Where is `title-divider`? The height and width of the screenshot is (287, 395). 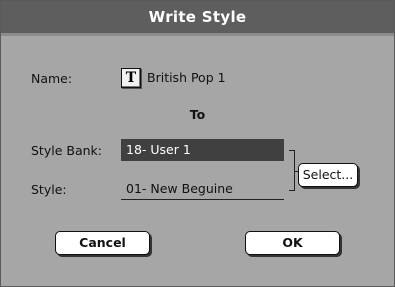 title-divider is located at coordinates (197, 34).